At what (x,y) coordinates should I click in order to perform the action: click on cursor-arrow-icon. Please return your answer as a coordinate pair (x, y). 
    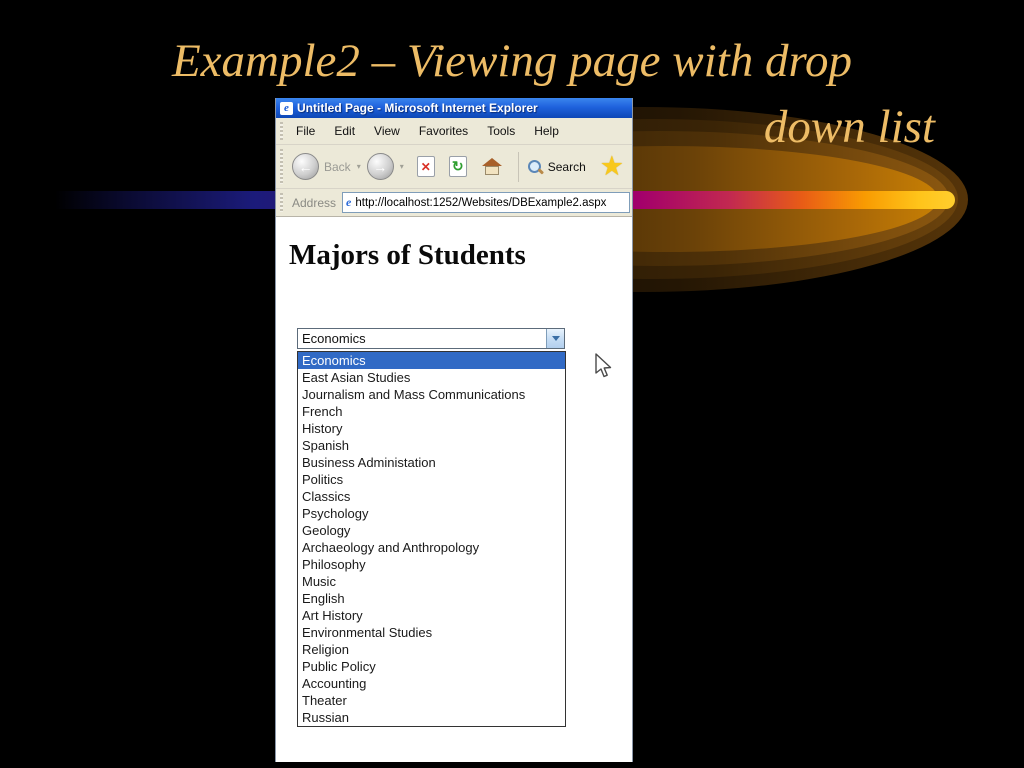
    Looking at the image, I should click on (603, 365).